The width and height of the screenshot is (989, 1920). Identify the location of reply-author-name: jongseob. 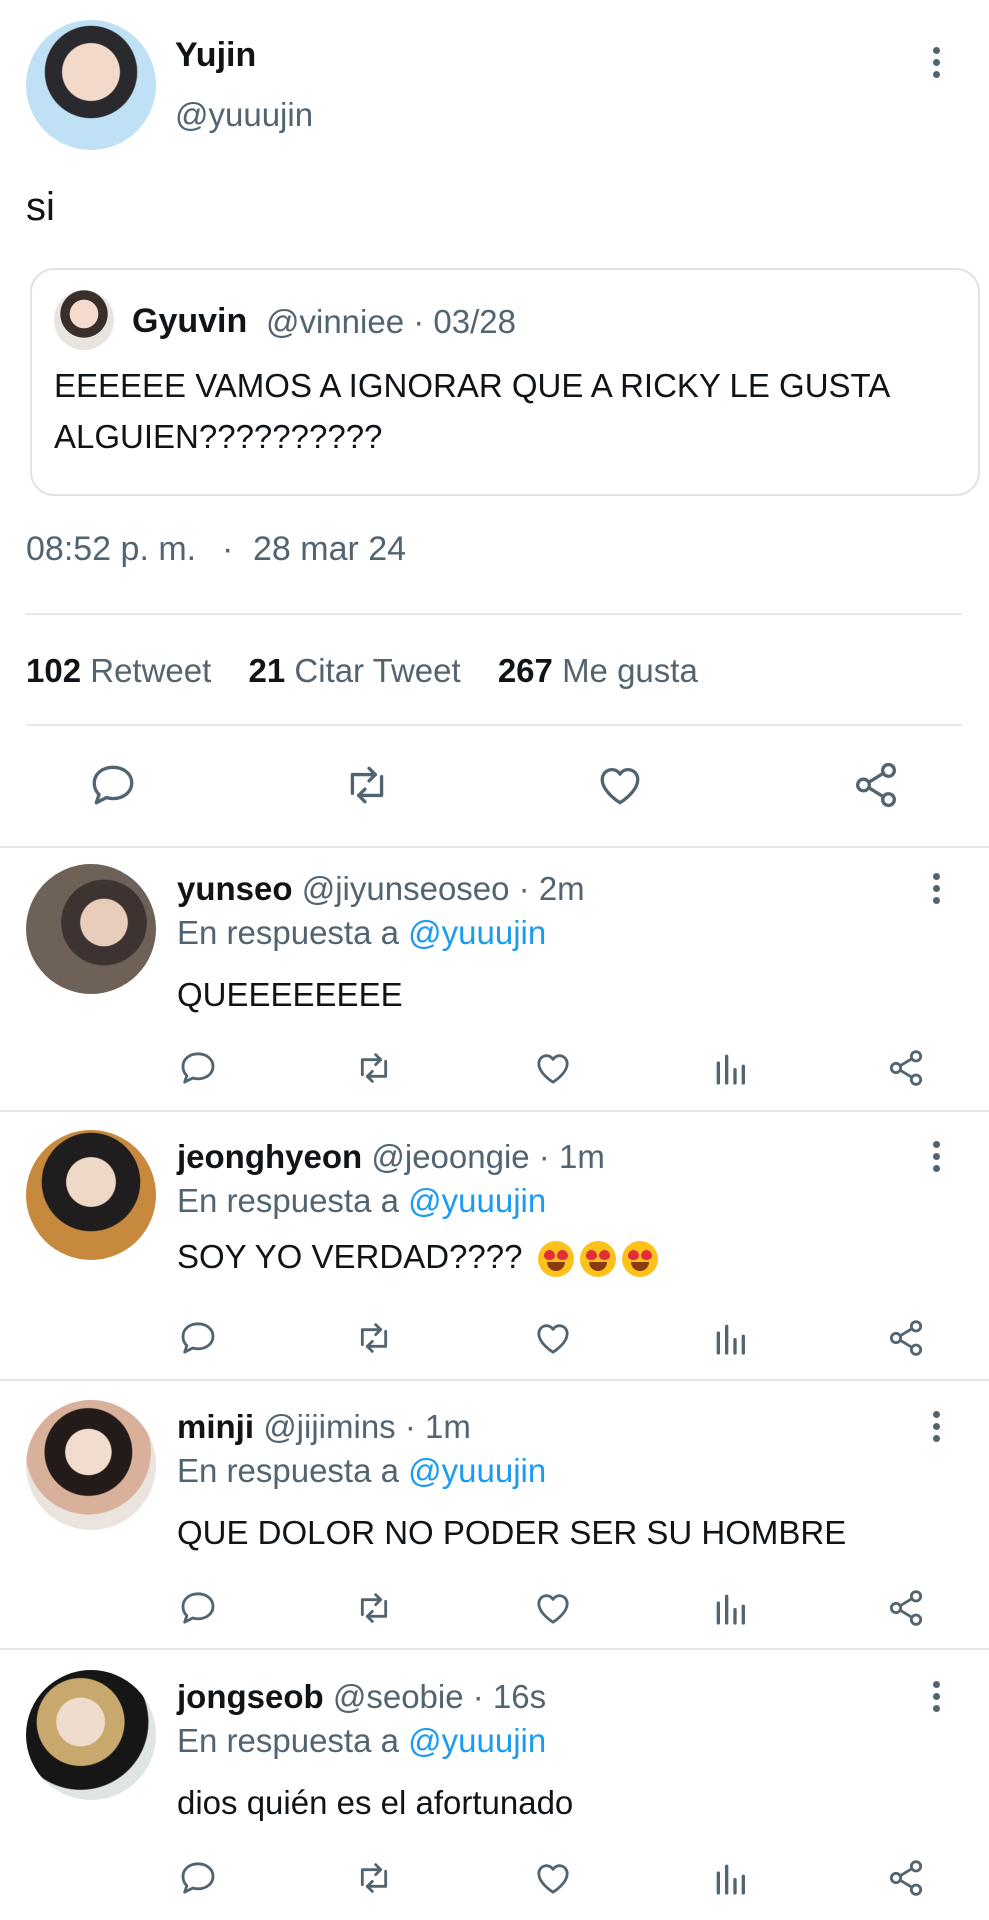
(250, 1696).